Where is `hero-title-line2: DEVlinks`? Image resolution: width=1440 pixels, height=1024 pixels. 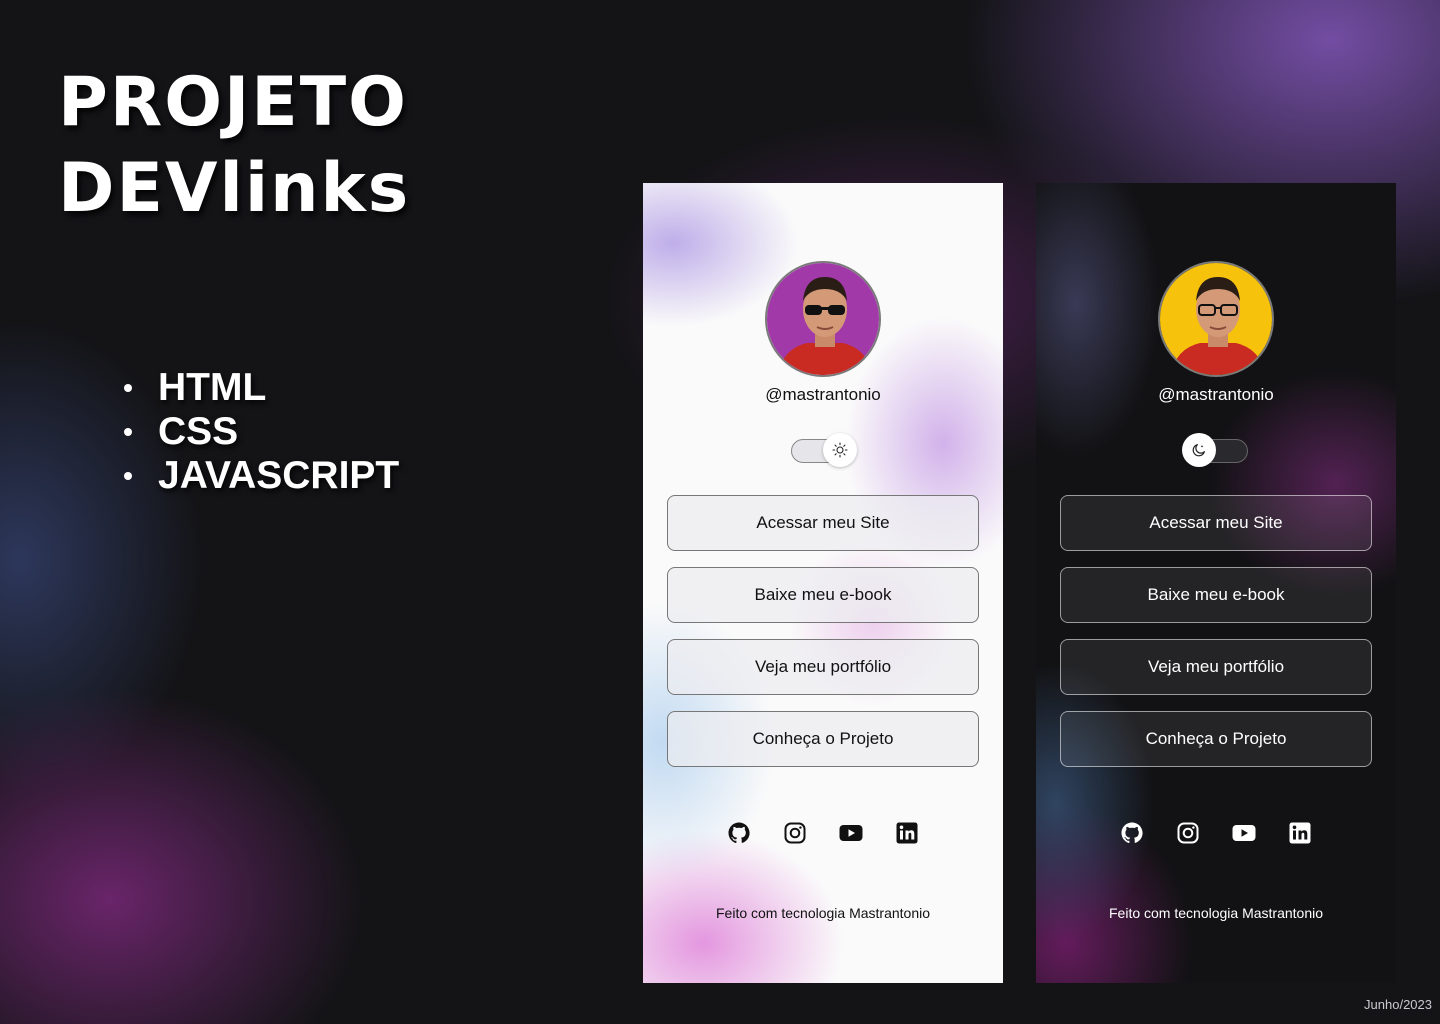
hero-title-line2: DEVlinks is located at coordinates (234, 188).